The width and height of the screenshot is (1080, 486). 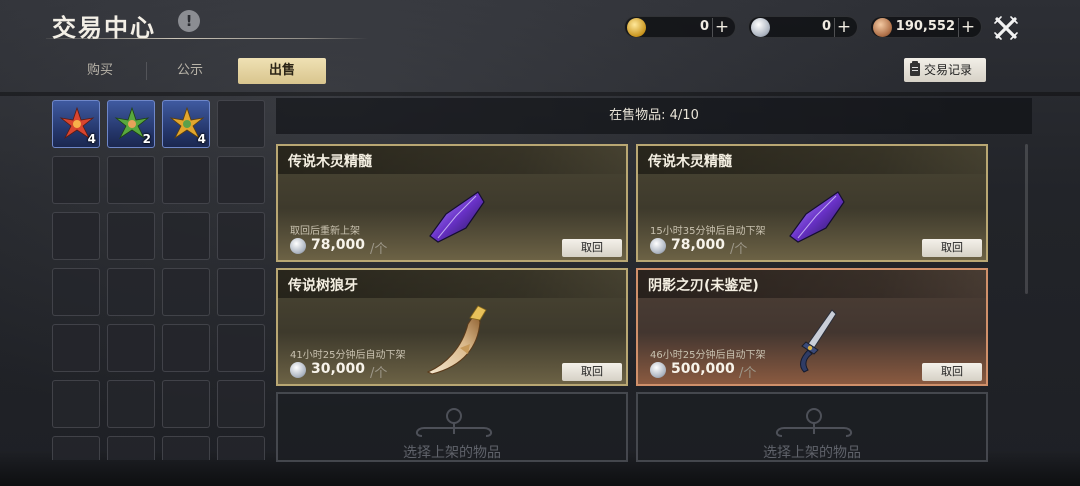 What do you see at coordinates (190, 71) in the screenshot?
I see `tab-public: 公示` at bounding box center [190, 71].